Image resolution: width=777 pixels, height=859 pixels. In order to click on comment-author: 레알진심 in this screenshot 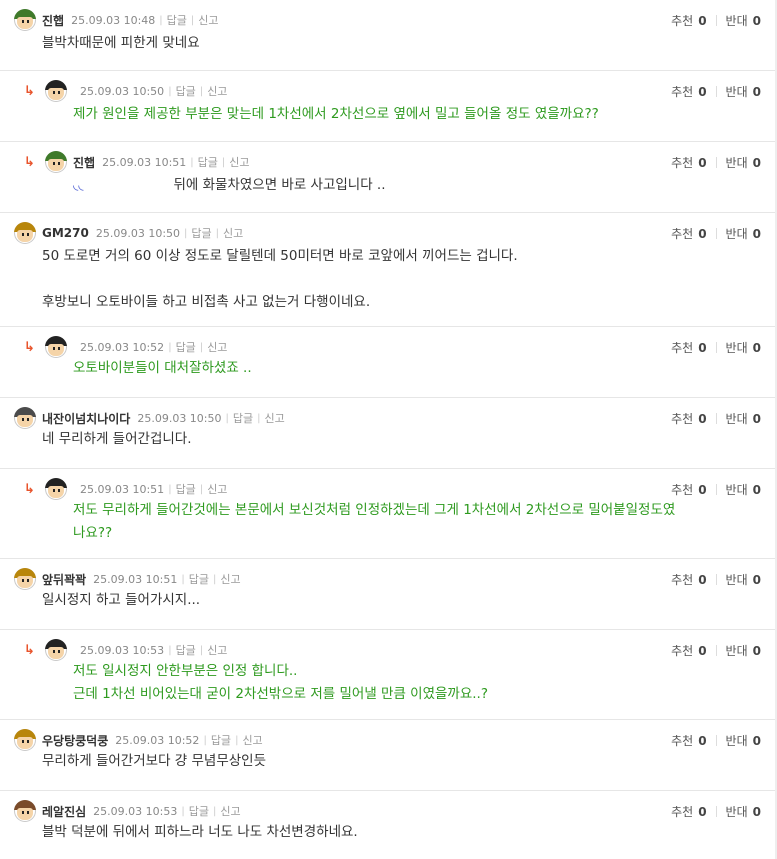, I will do `click(64, 811)`.